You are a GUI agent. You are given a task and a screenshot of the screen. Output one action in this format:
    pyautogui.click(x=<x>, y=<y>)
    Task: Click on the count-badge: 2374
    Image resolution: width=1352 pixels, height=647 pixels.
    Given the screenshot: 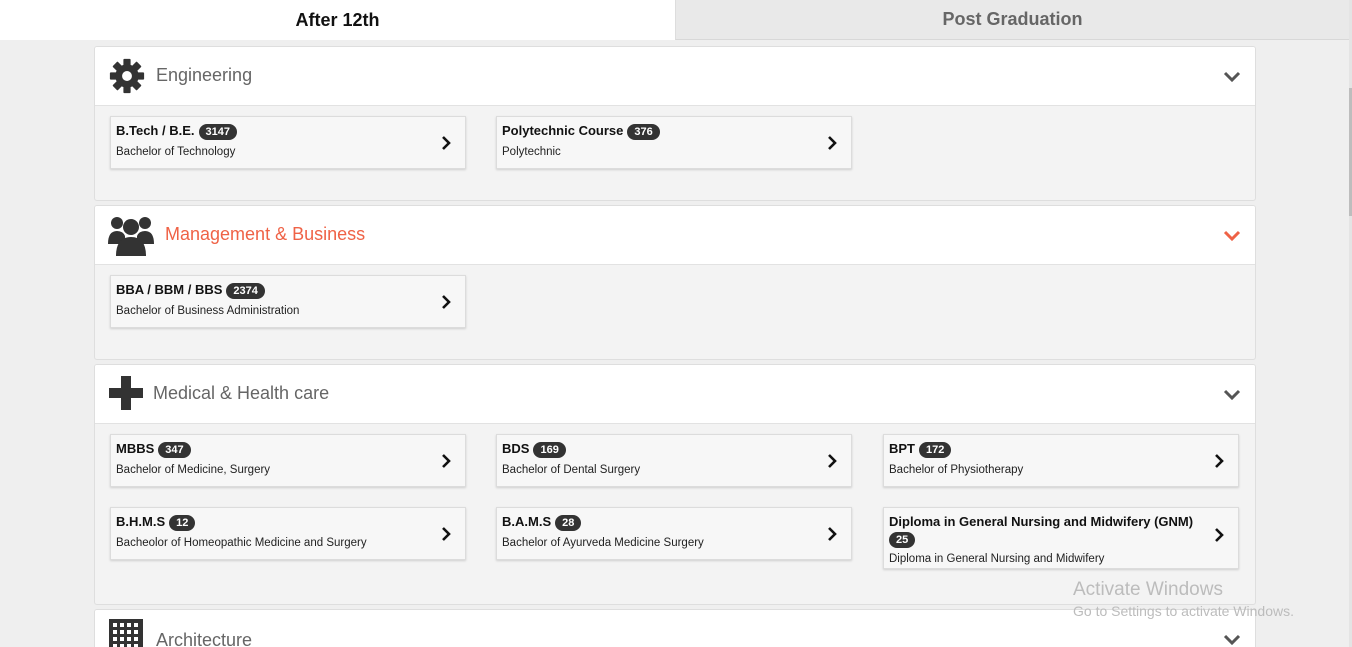 What is the action you would take?
    pyautogui.click(x=245, y=290)
    